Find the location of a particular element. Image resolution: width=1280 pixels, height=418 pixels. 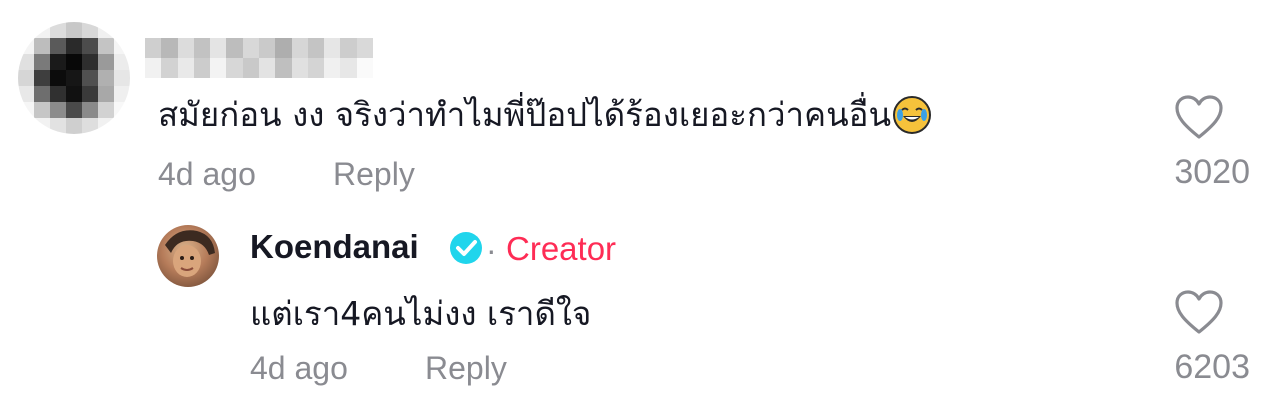

reply-text: แต่เรา4คนไม่งง เราดีใจ is located at coordinates (421, 313).